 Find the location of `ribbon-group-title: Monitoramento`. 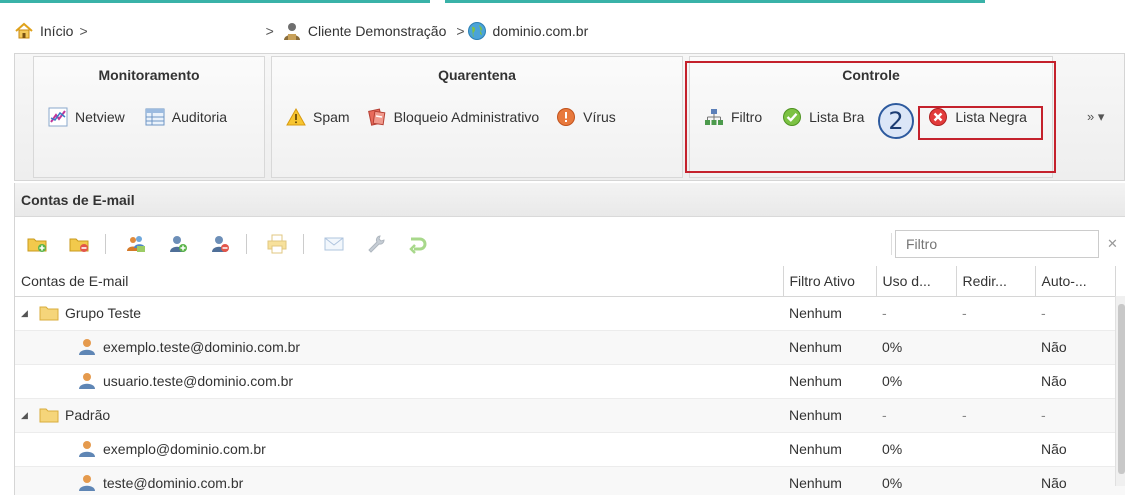

ribbon-group-title: Monitoramento is located at coordinates (149, 75).